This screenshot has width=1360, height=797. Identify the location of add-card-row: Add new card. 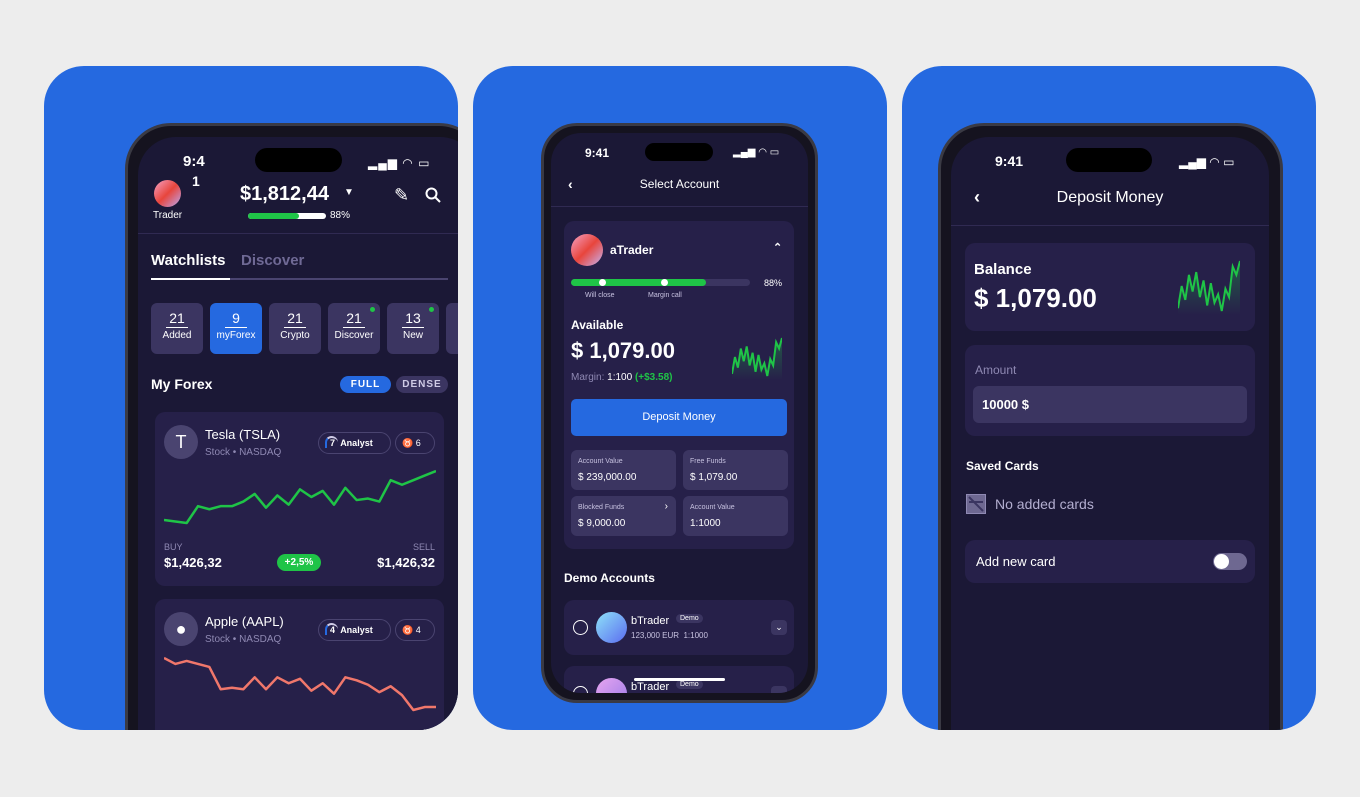
(1110, 561).